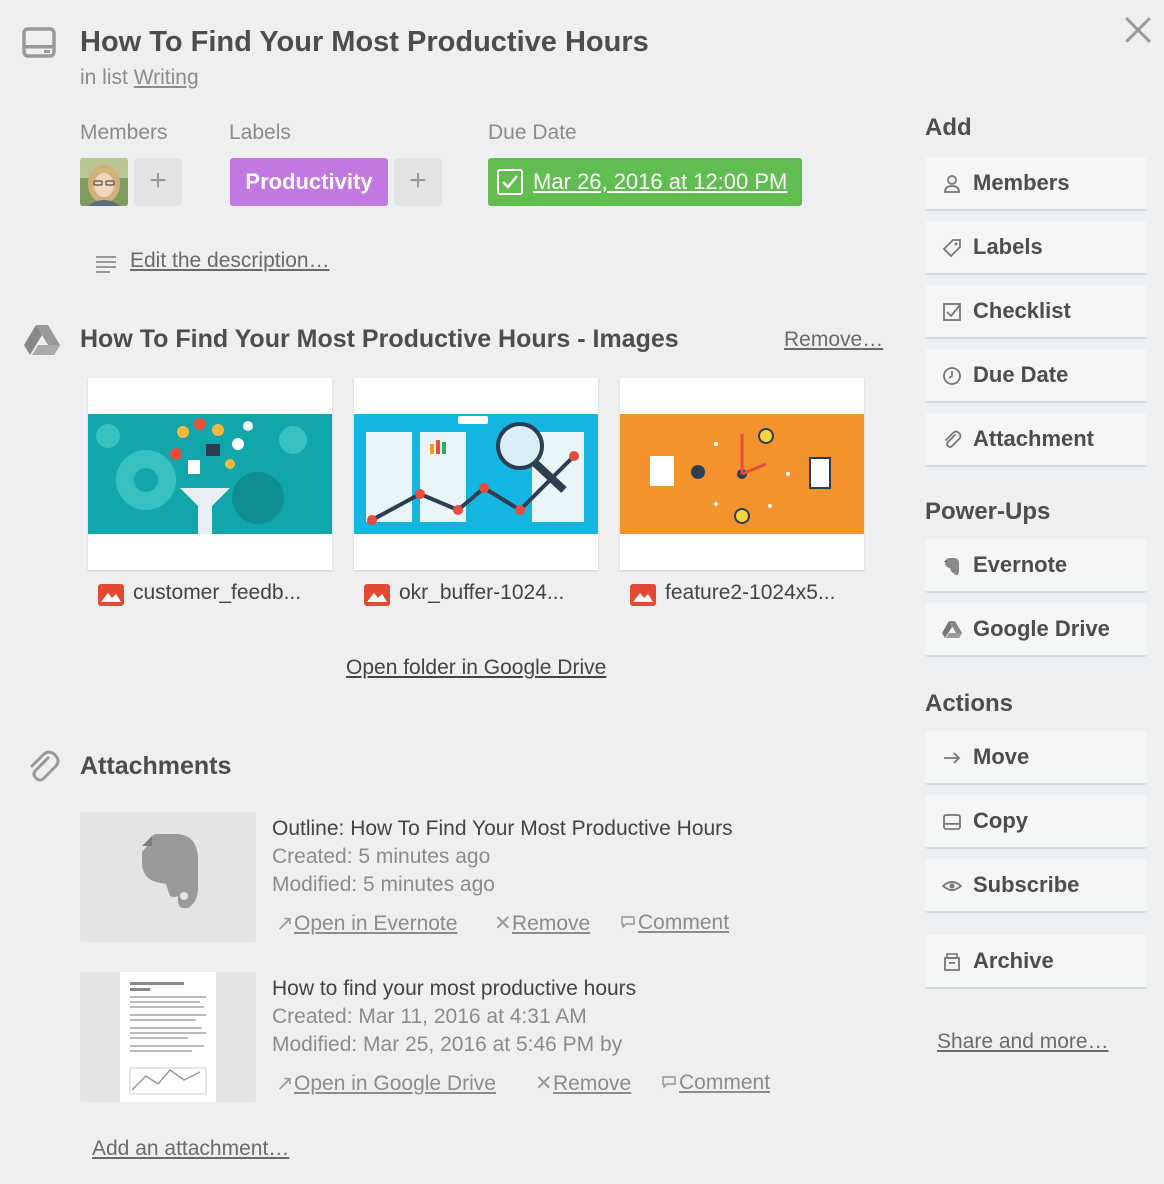 The image size is (1164, 1184). Describe the element at coordinates (364, 42) in the screenshot. I see `card-title: How To Find Your Most Productive Hours` at that location.